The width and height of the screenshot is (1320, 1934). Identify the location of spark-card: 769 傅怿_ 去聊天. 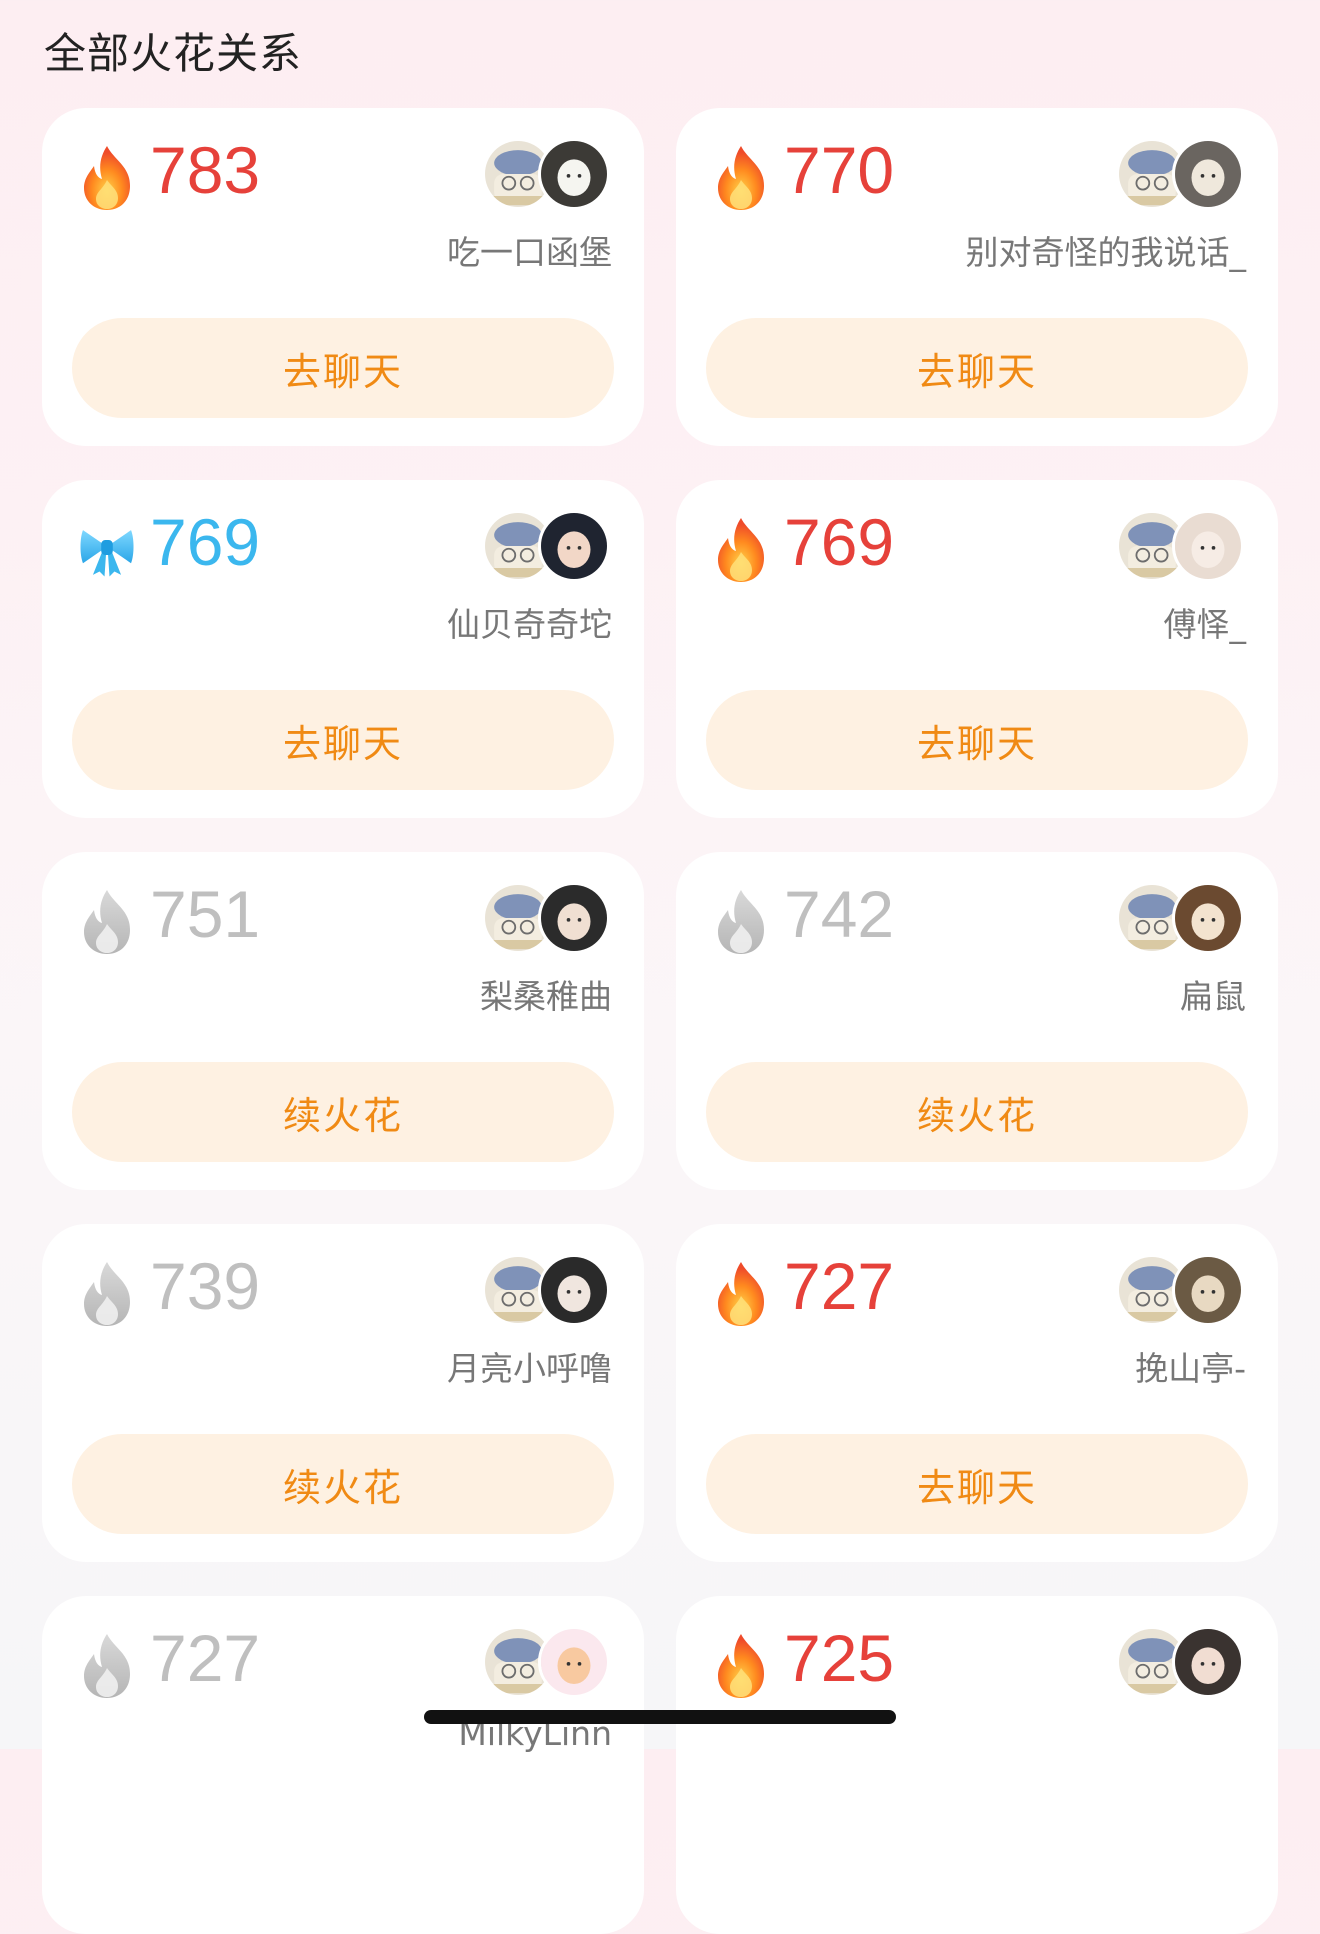
(977, 649).